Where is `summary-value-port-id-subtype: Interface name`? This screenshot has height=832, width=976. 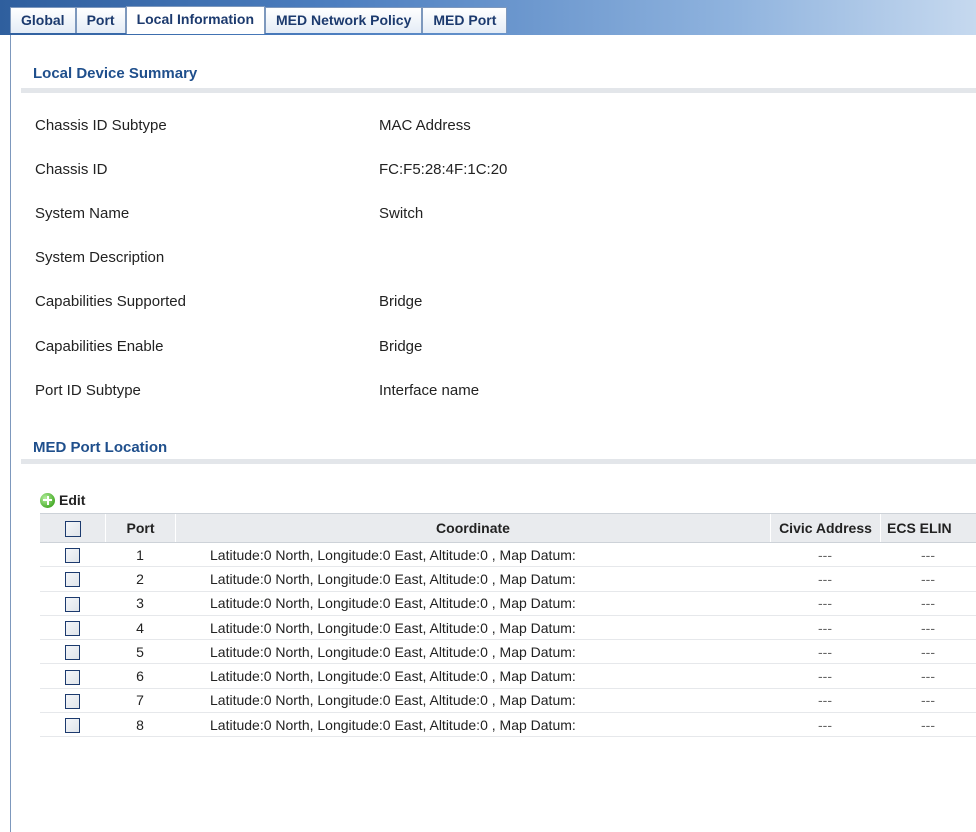 summary-value-port-id-subtype: Interface name is located at coordinates (429, 390).